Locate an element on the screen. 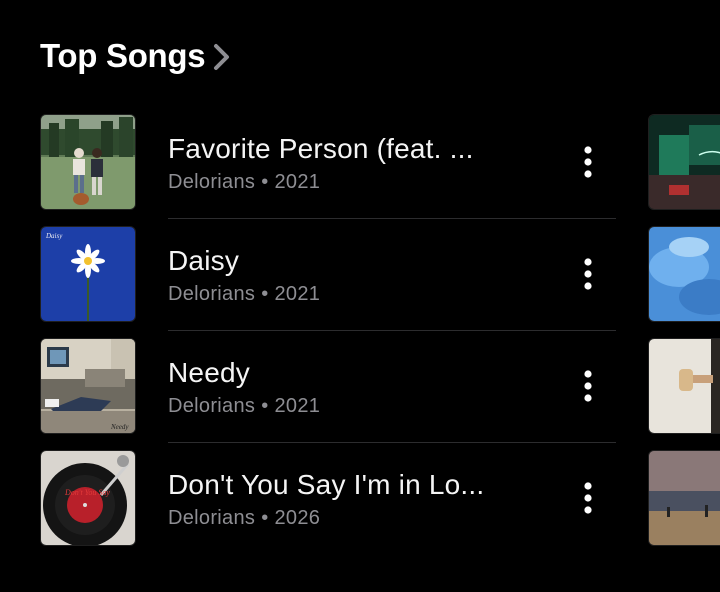  song-year: 2026 is located at coordinates (297, 518).